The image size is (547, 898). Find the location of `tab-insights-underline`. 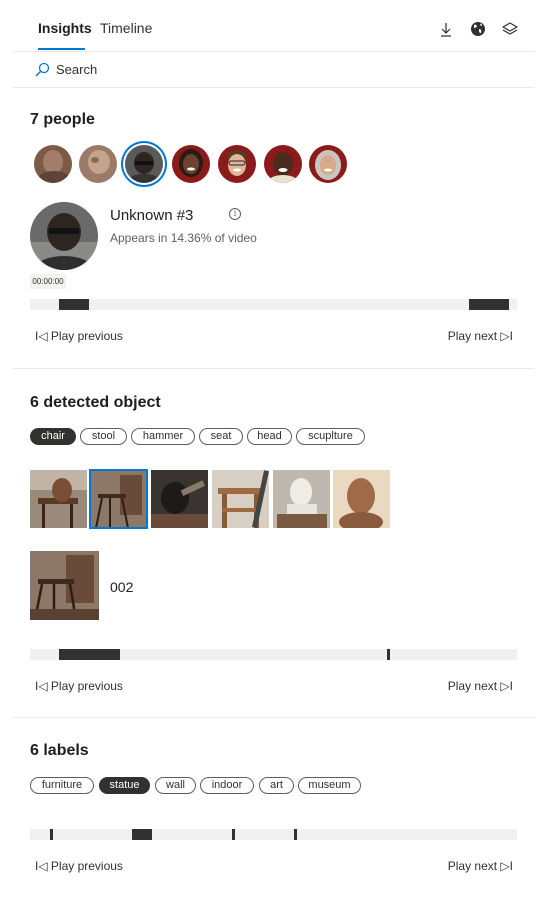

tab-insights-underline is located at coordinates (61, 49).